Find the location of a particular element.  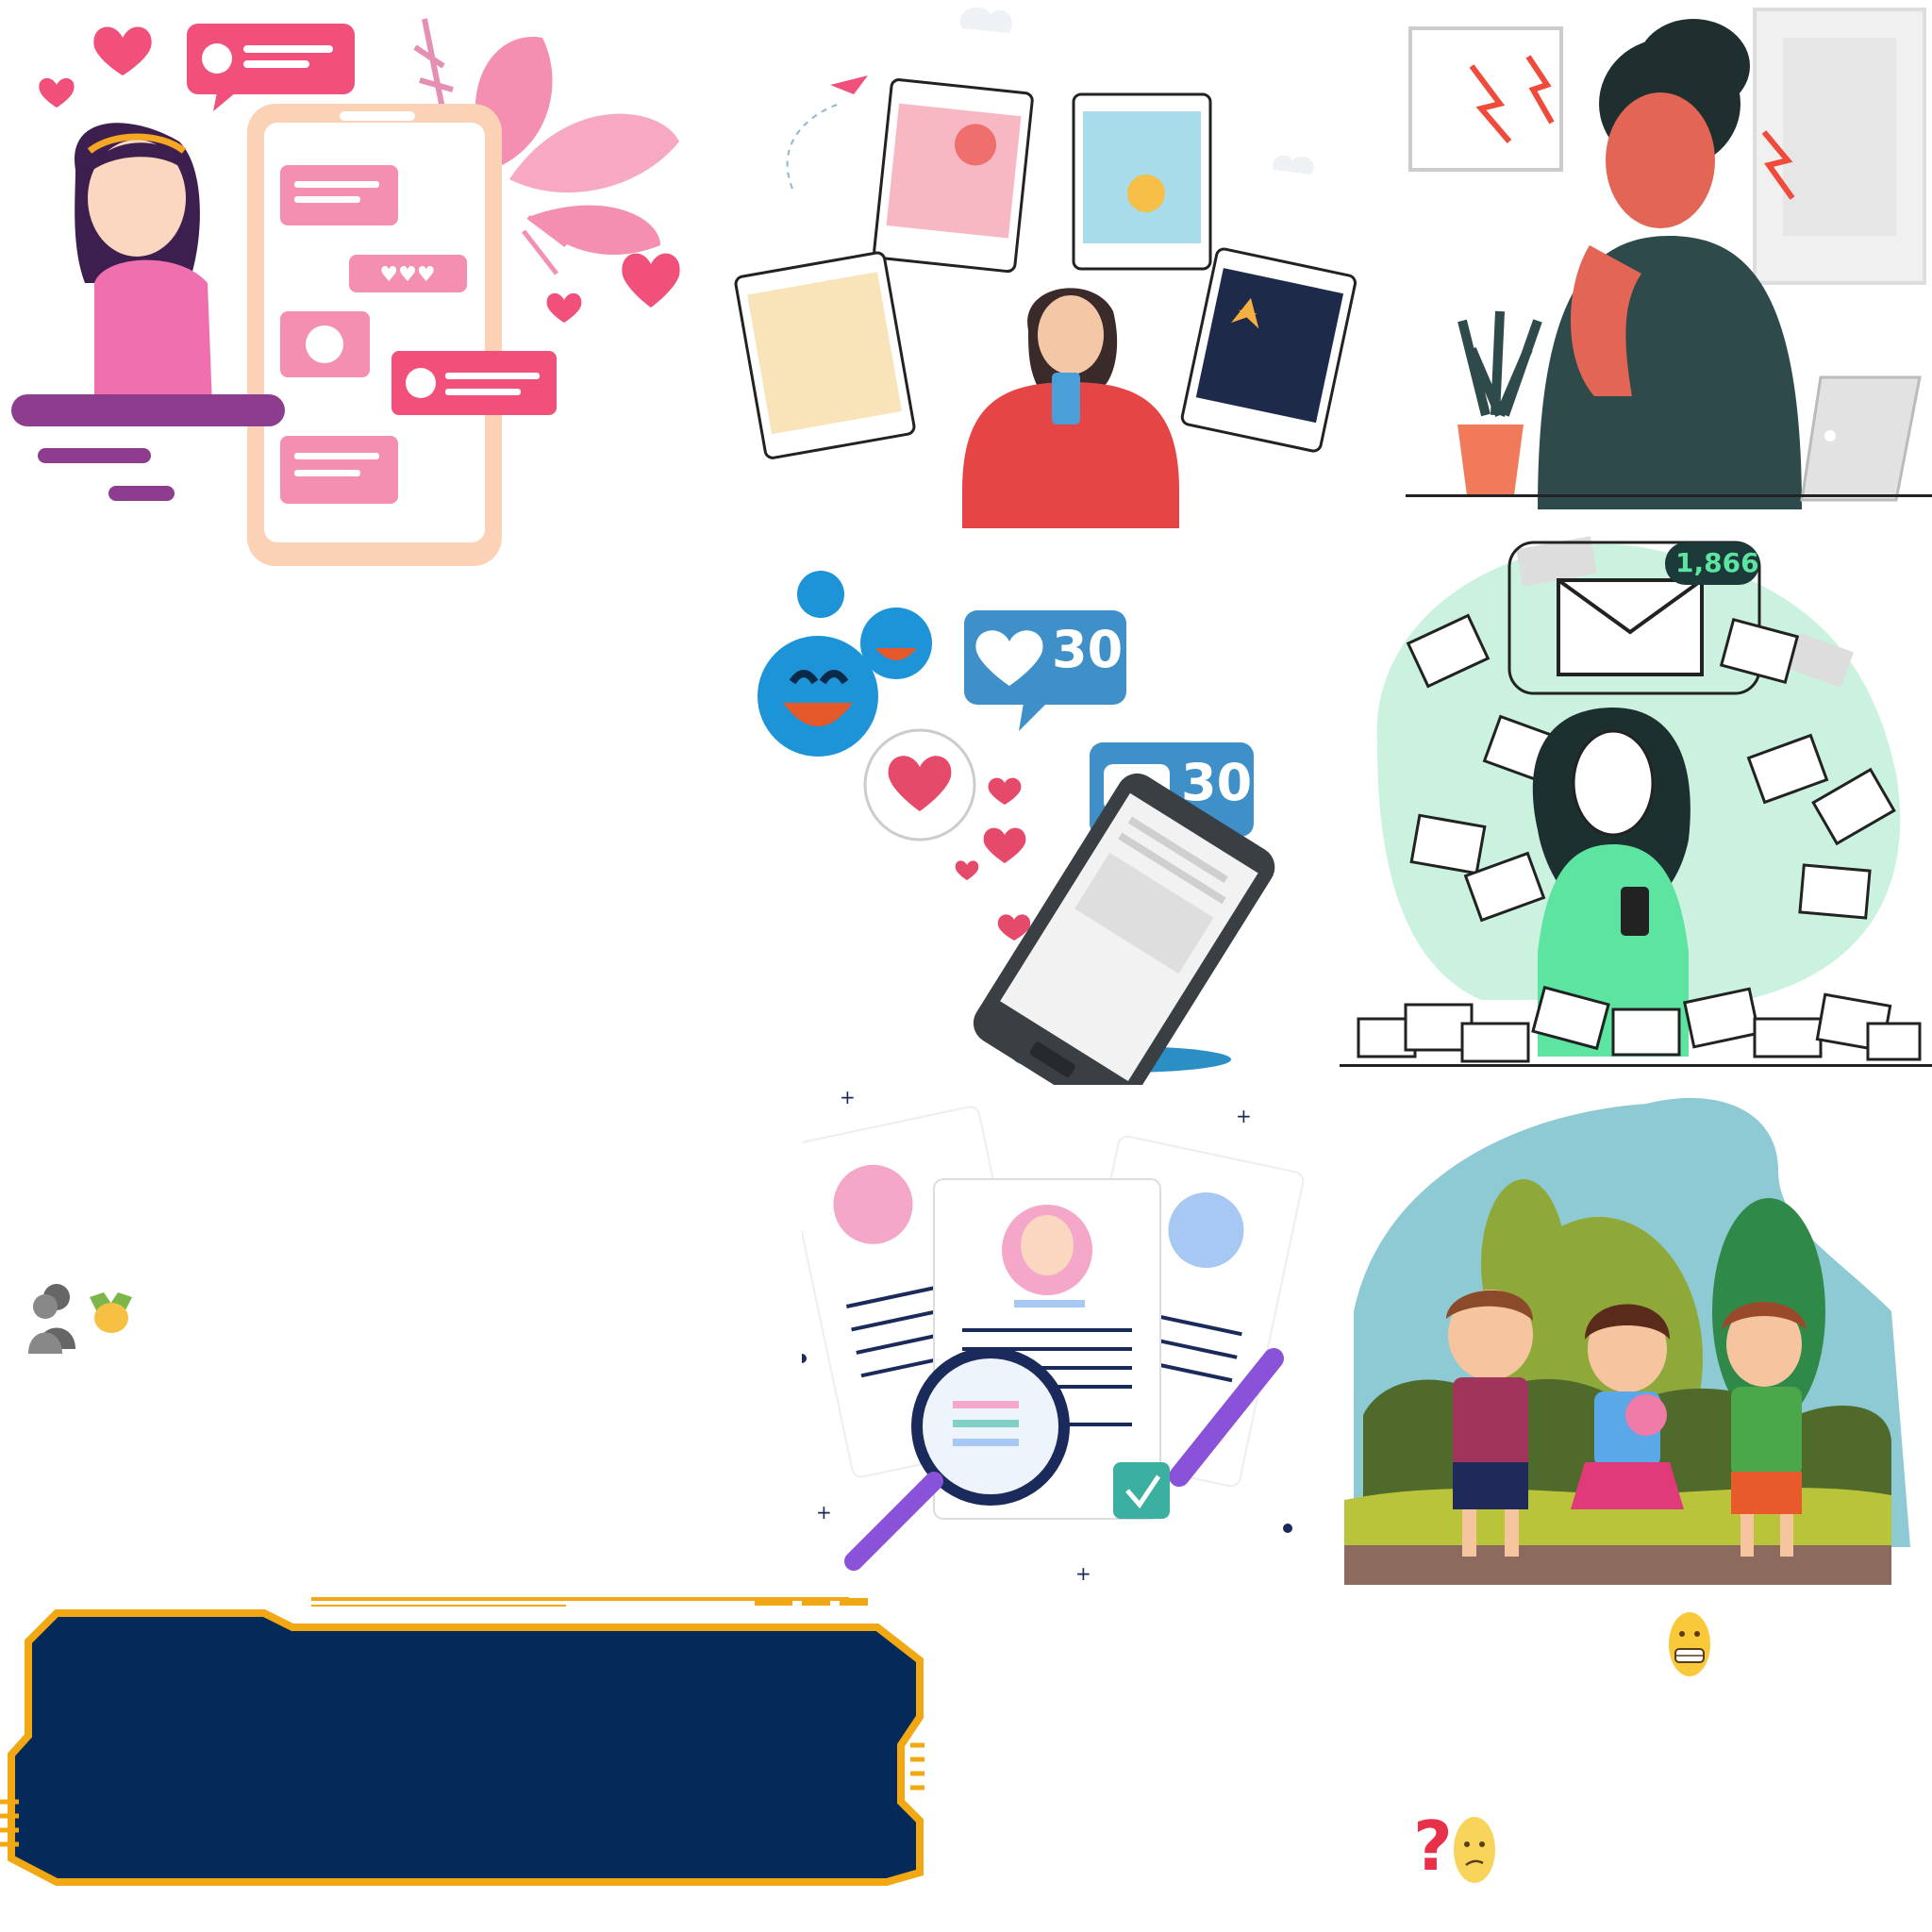

frame-panel is located at coordinates (467, 1741).